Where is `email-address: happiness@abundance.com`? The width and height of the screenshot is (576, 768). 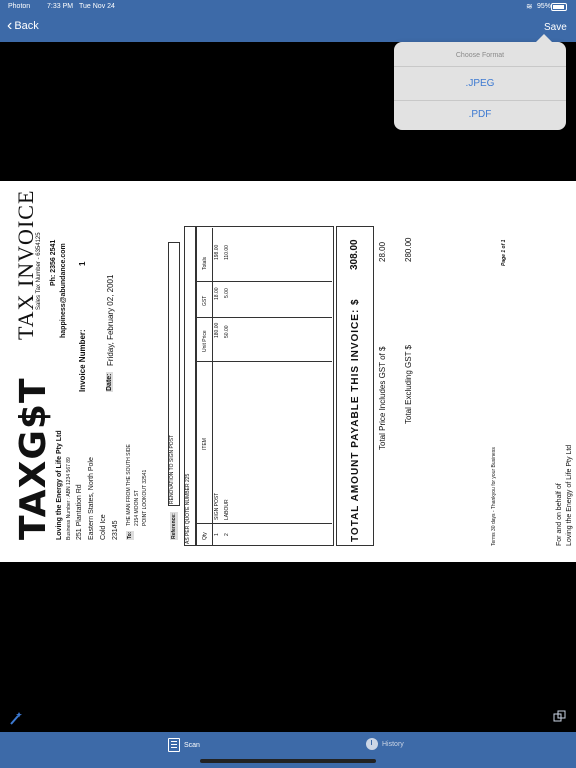
email-address: happiness@abundance.com is located at coordinates (63, 290).